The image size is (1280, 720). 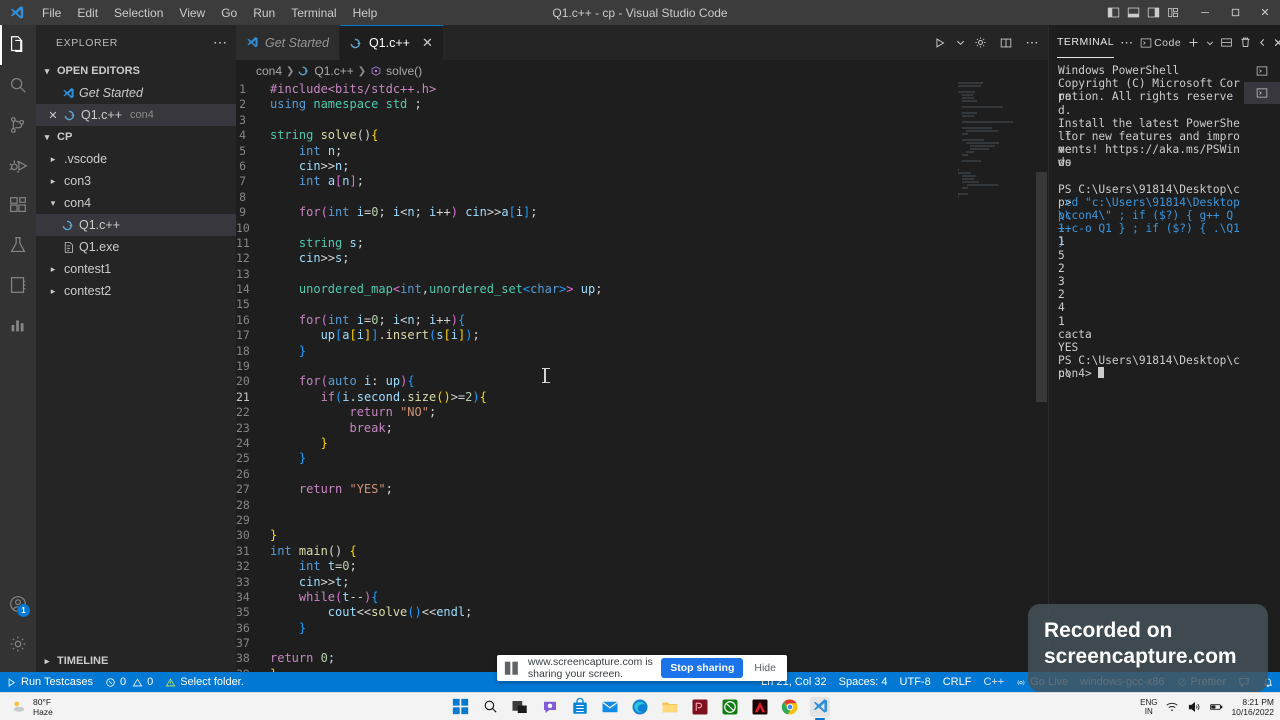 I want to click on code-line: 13, so click(x=642, y=274).